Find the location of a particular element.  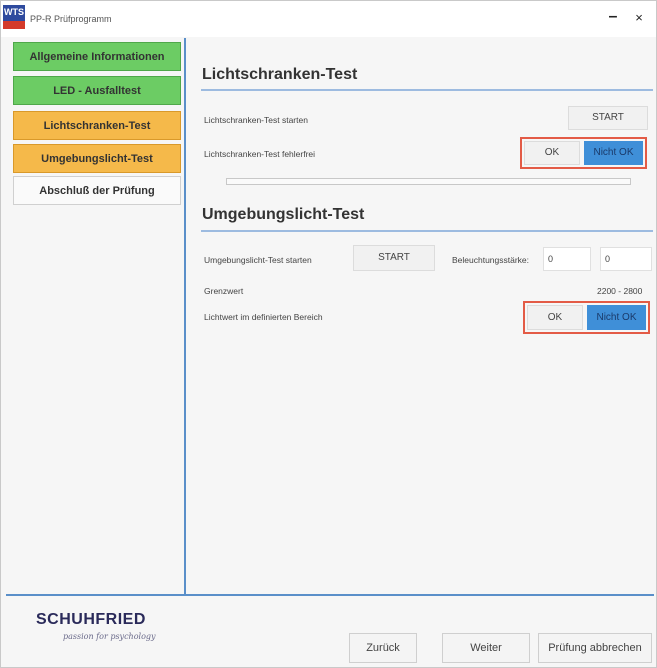

light-barrier-start-button: START is located at coordinates (608, 118).